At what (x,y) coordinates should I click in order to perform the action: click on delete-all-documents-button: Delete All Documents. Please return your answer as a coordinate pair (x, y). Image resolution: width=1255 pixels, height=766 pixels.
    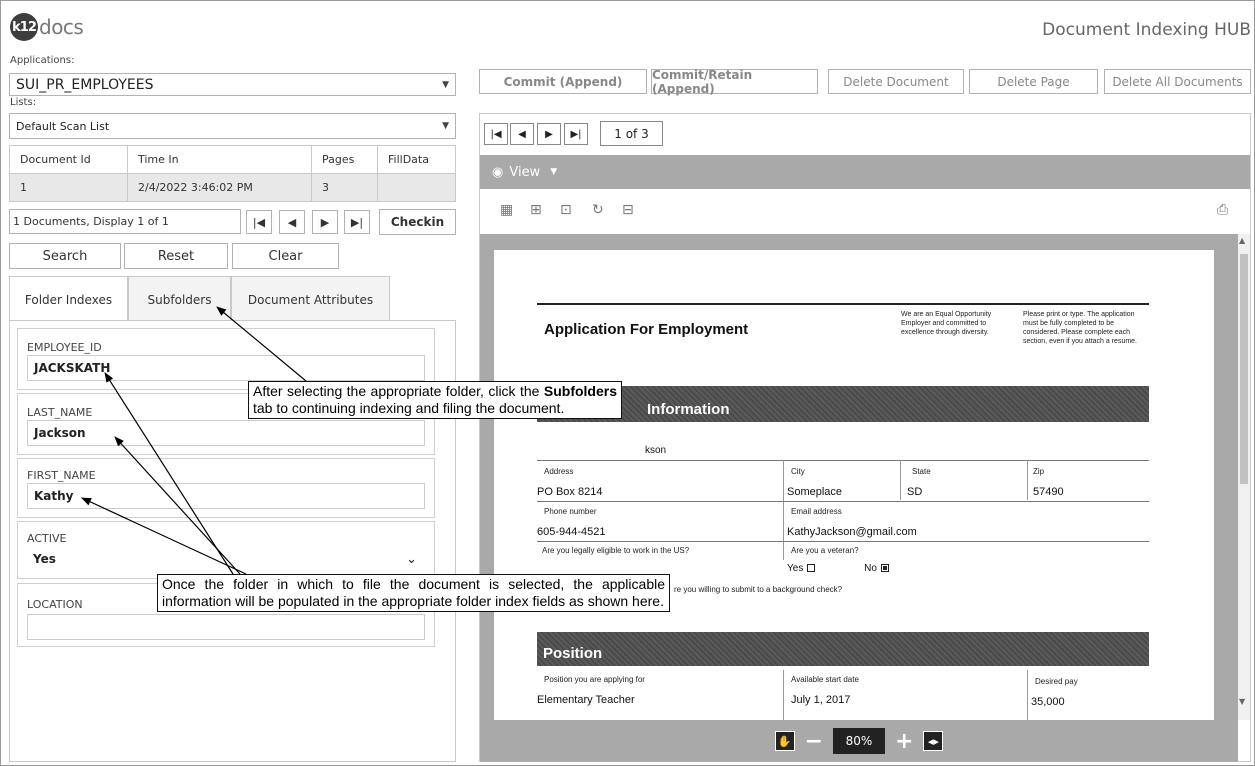
    Looking at the image, I should click on (1177, 81).